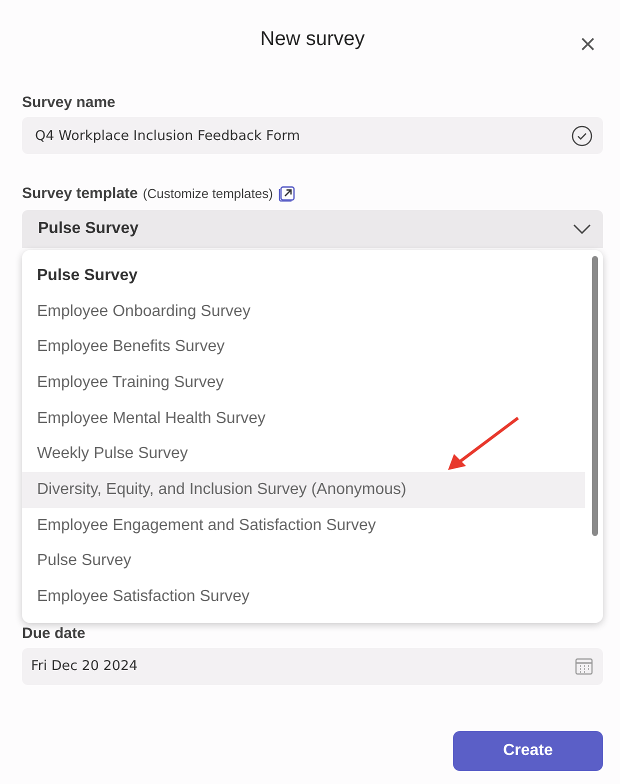  Describe the element at coordinates (54, 633) in the screenshot. I see `field-label: Due date` at that location.